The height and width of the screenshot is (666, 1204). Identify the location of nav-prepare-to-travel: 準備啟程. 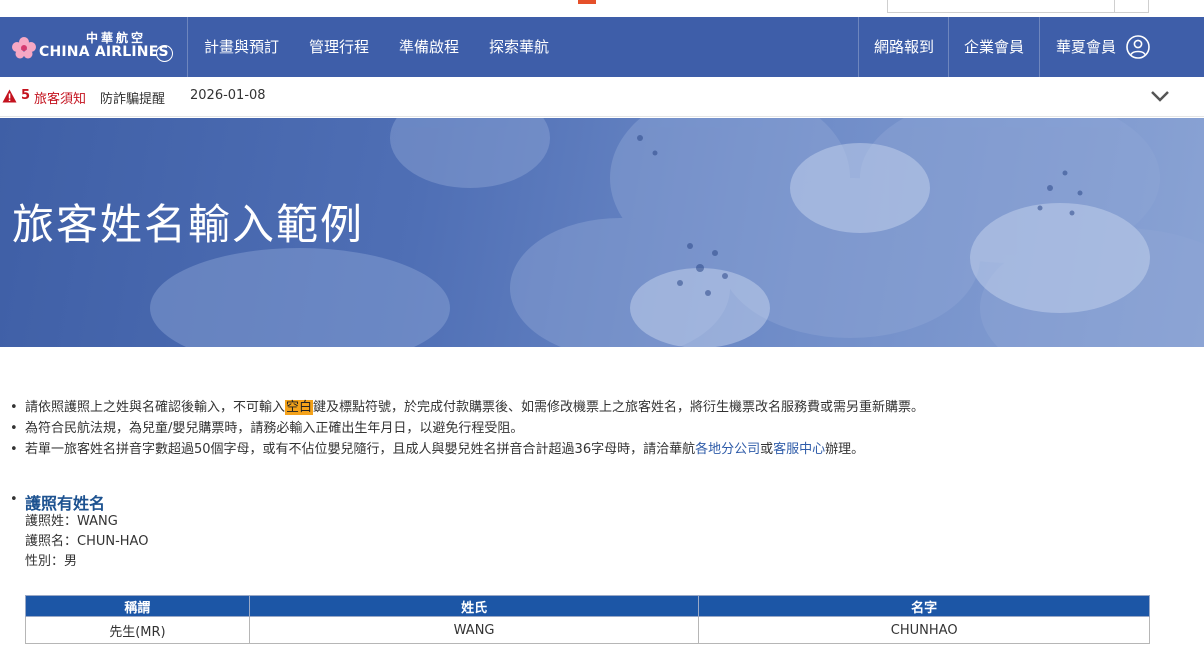
(429, 47).